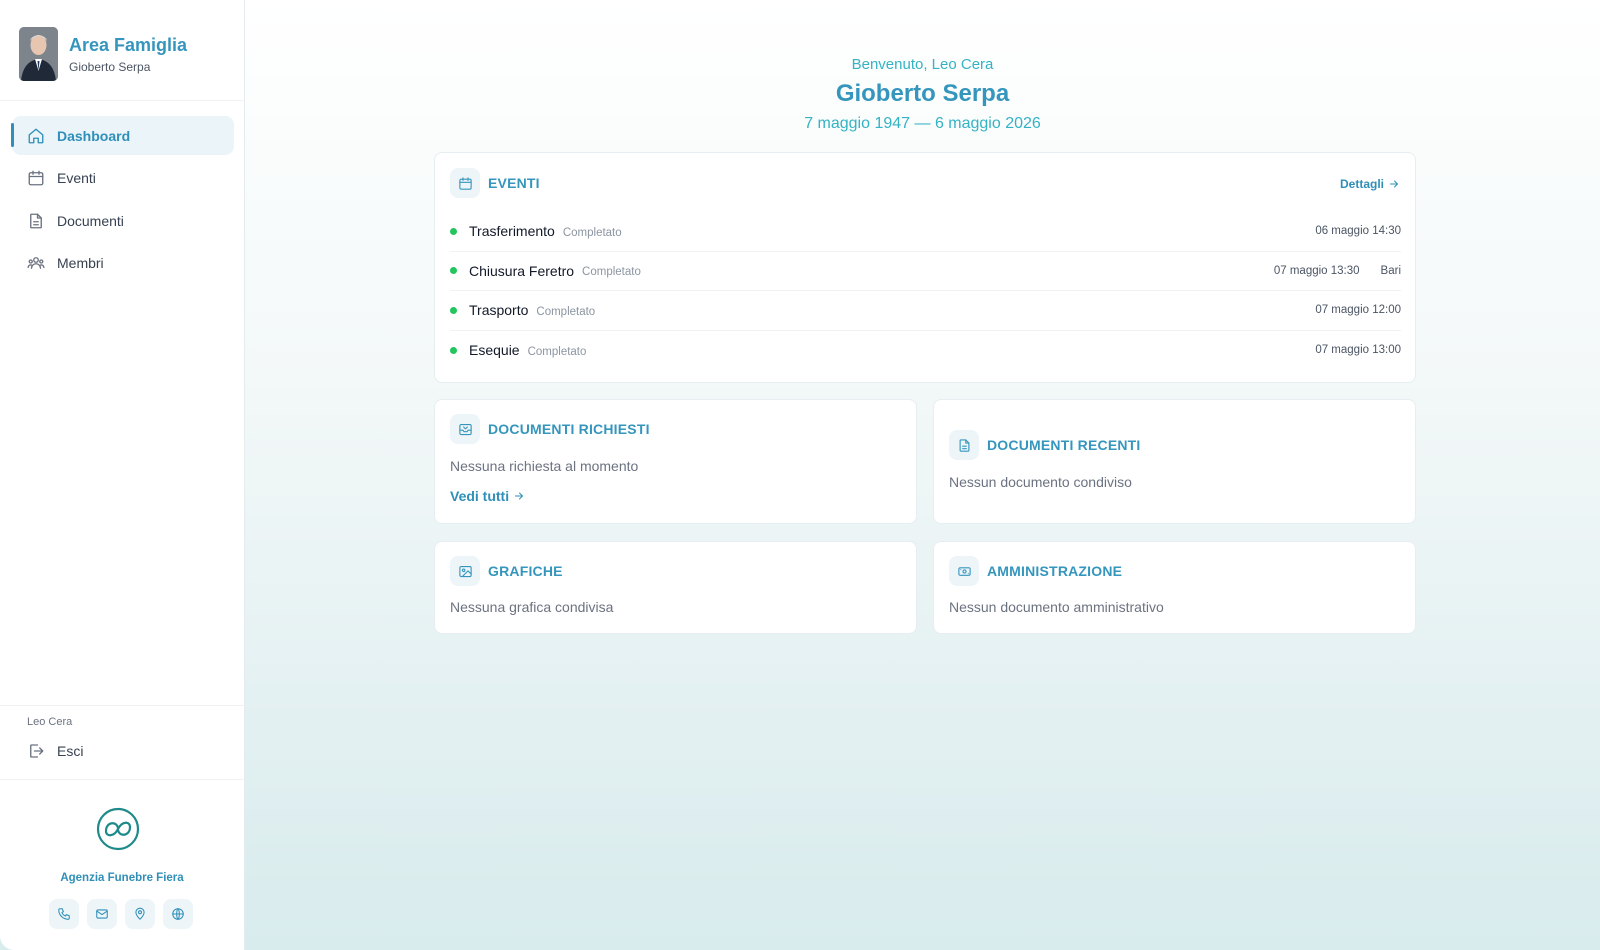  What do you see at coordinates (499, 310) in the screenshot?
I see `event-name: Trasporto` at bounding box center [499, 310].